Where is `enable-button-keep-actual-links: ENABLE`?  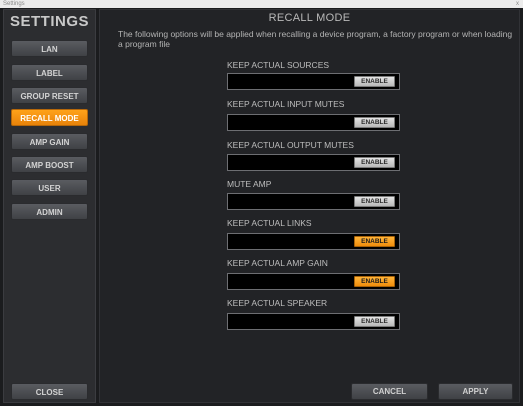 enable-button-keep-actual-links: ENABLE is located at coordinates (374, 241).